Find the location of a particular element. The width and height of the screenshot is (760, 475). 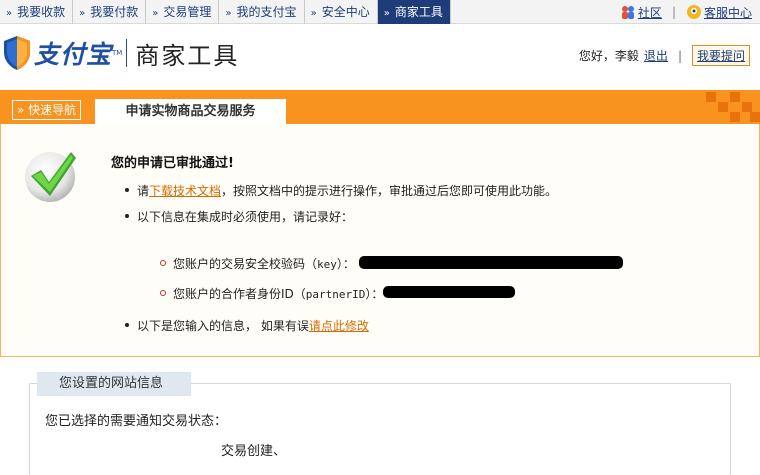

community-icon is located at coordinates (627, 12).